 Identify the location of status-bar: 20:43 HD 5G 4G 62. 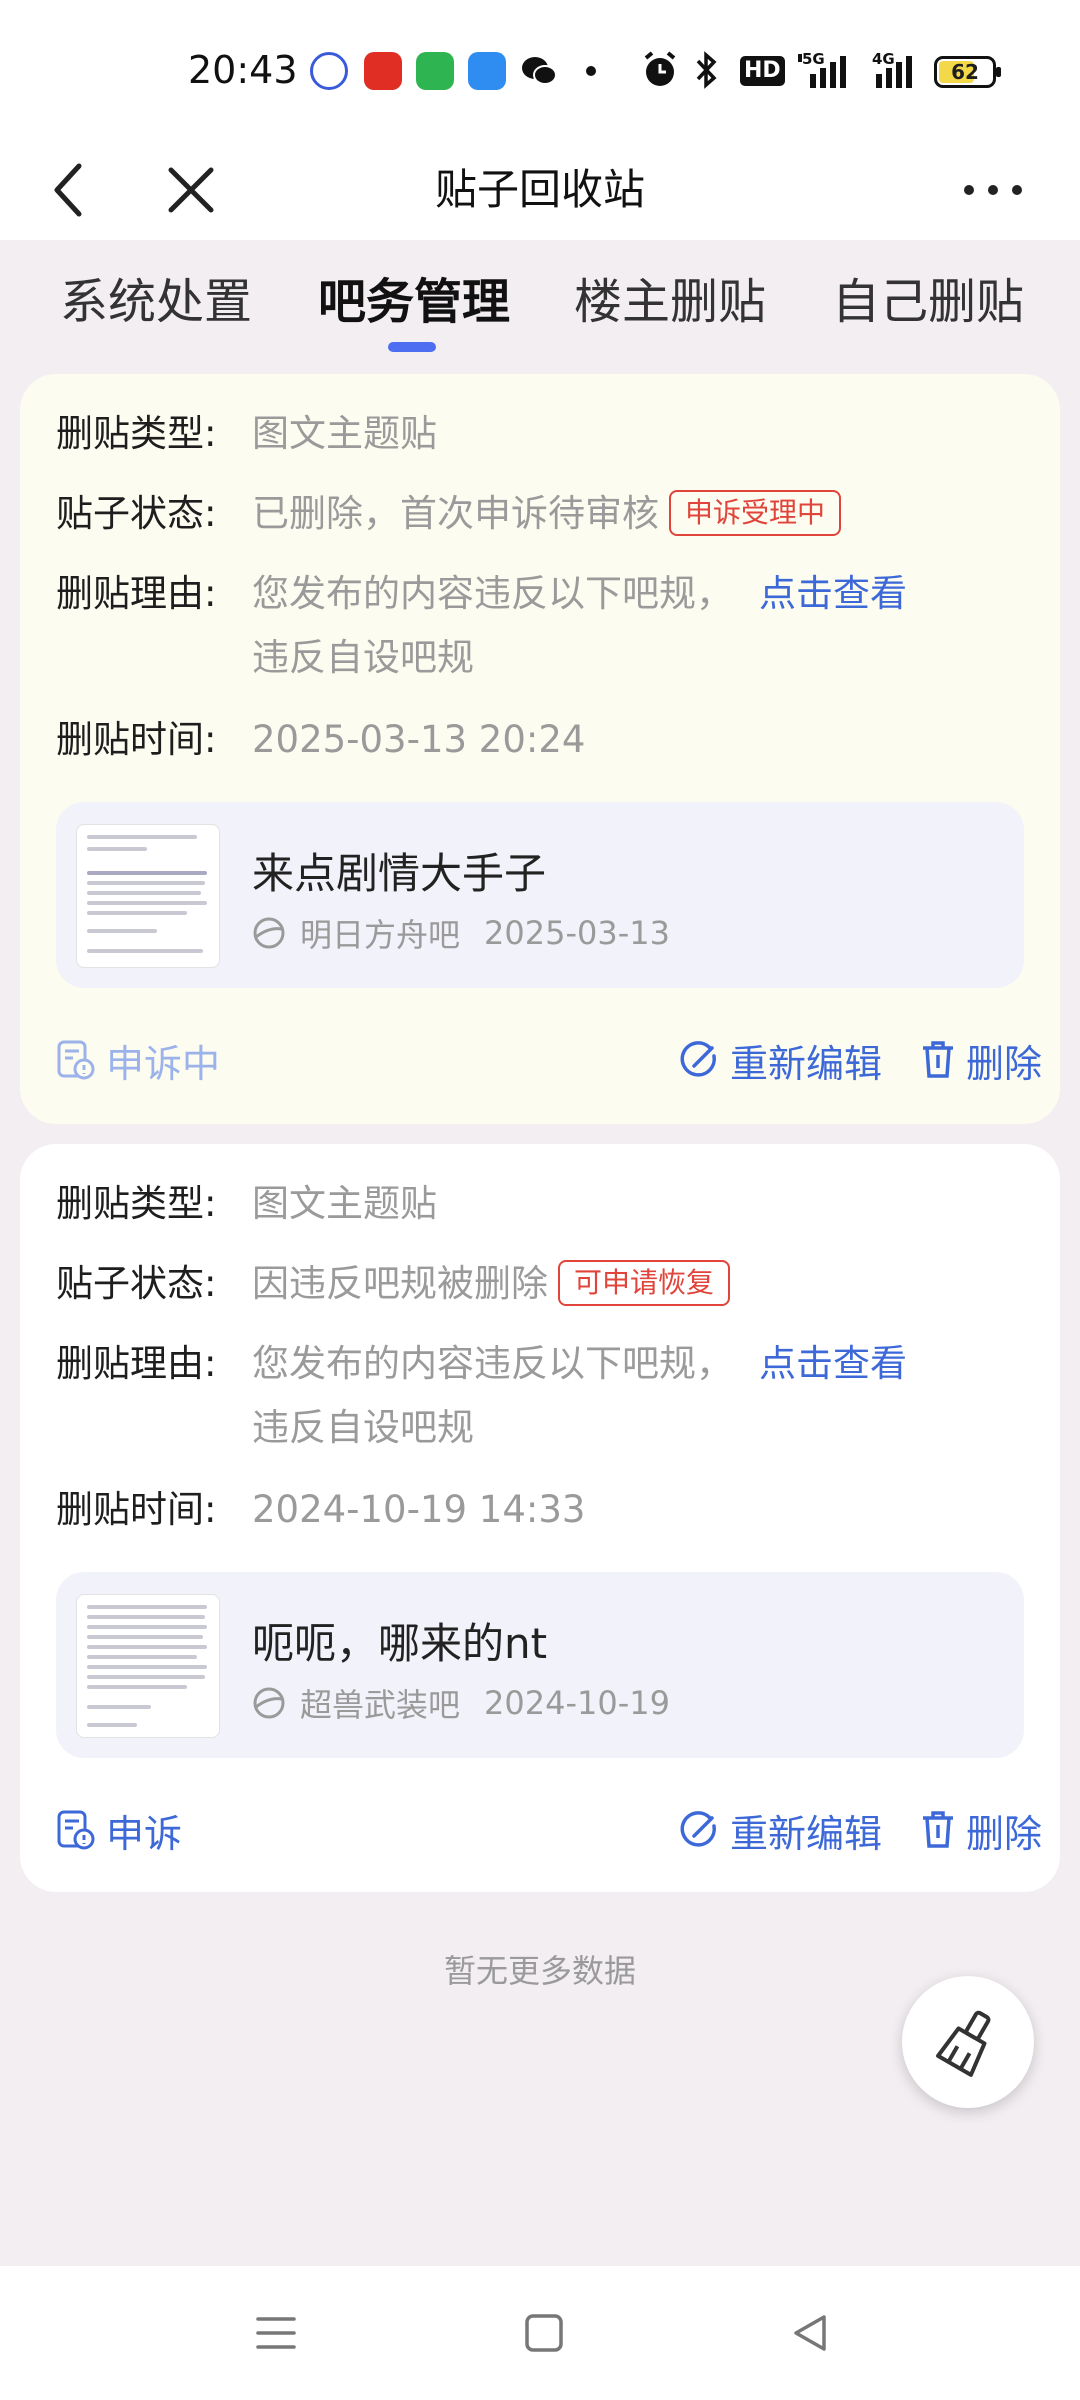
(540, 70).